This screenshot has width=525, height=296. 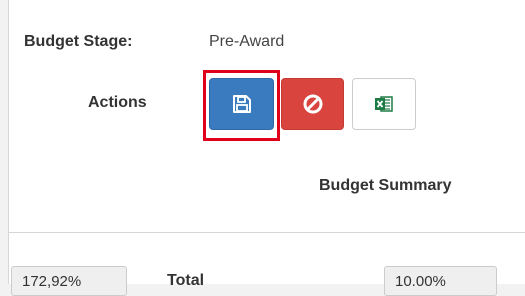 What do you see at coordinates (78, 41) in the screenshot?
I see `budget-stage-label: Budget Stage:` at bounding box center [78, 41].